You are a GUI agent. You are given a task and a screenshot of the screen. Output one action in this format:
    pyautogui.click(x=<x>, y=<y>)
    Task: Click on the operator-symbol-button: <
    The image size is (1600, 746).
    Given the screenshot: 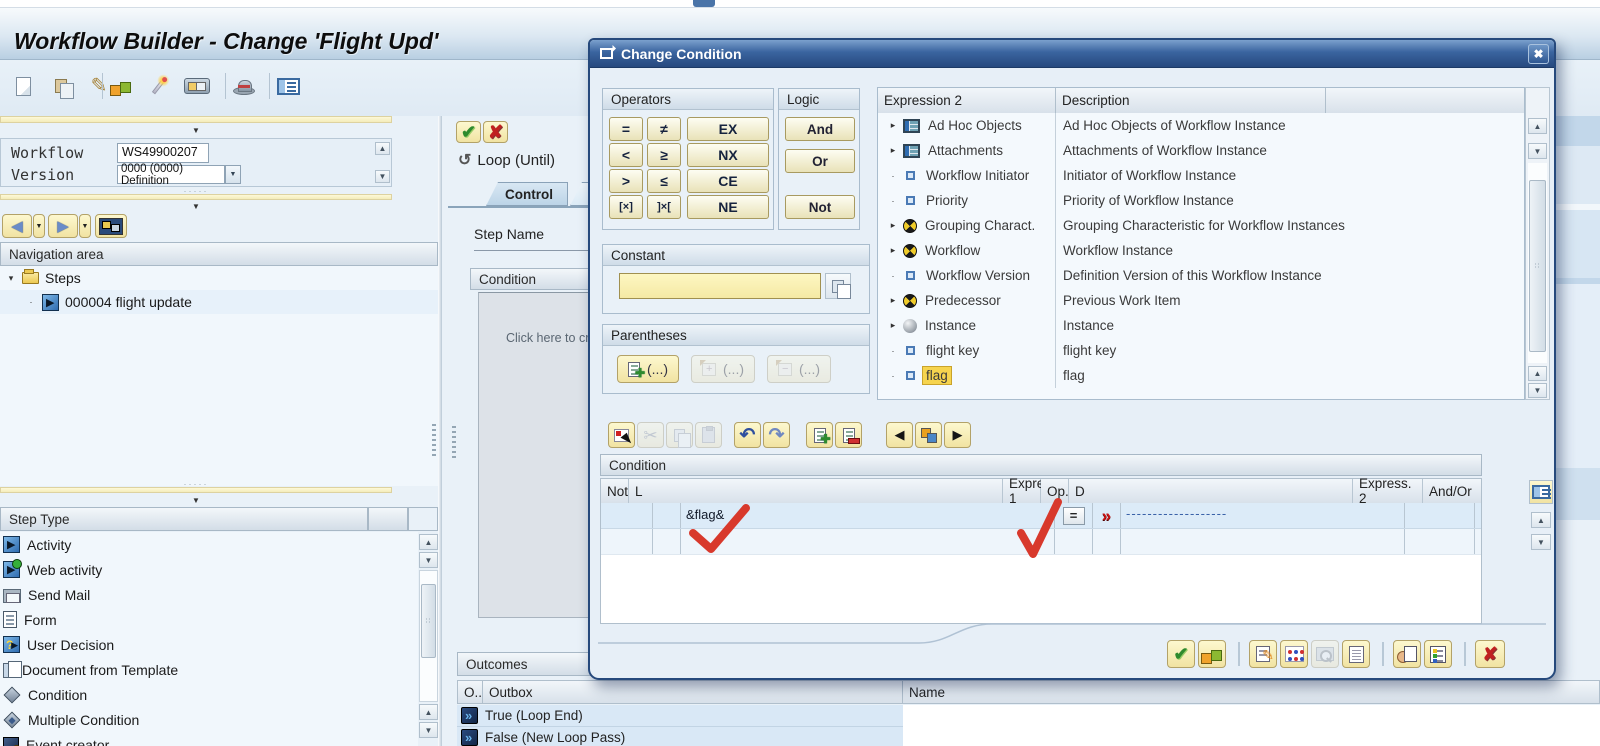 What is the action you would take?
    pyautogui.click(x=626, y=155)
    